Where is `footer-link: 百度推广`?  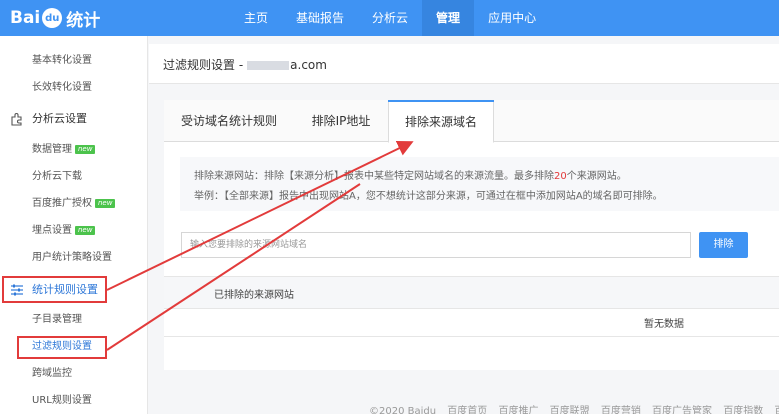
footer-link: 百度推广 is located at coordinates (518, 410).